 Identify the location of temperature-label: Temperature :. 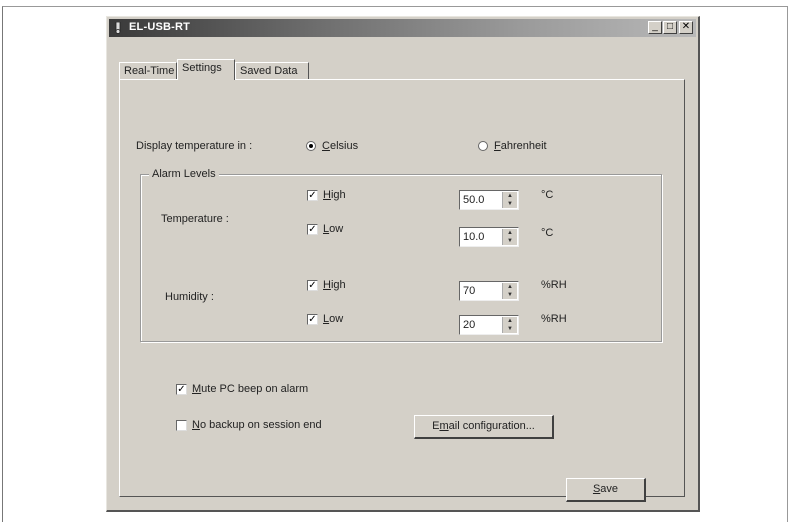
(195, 219).